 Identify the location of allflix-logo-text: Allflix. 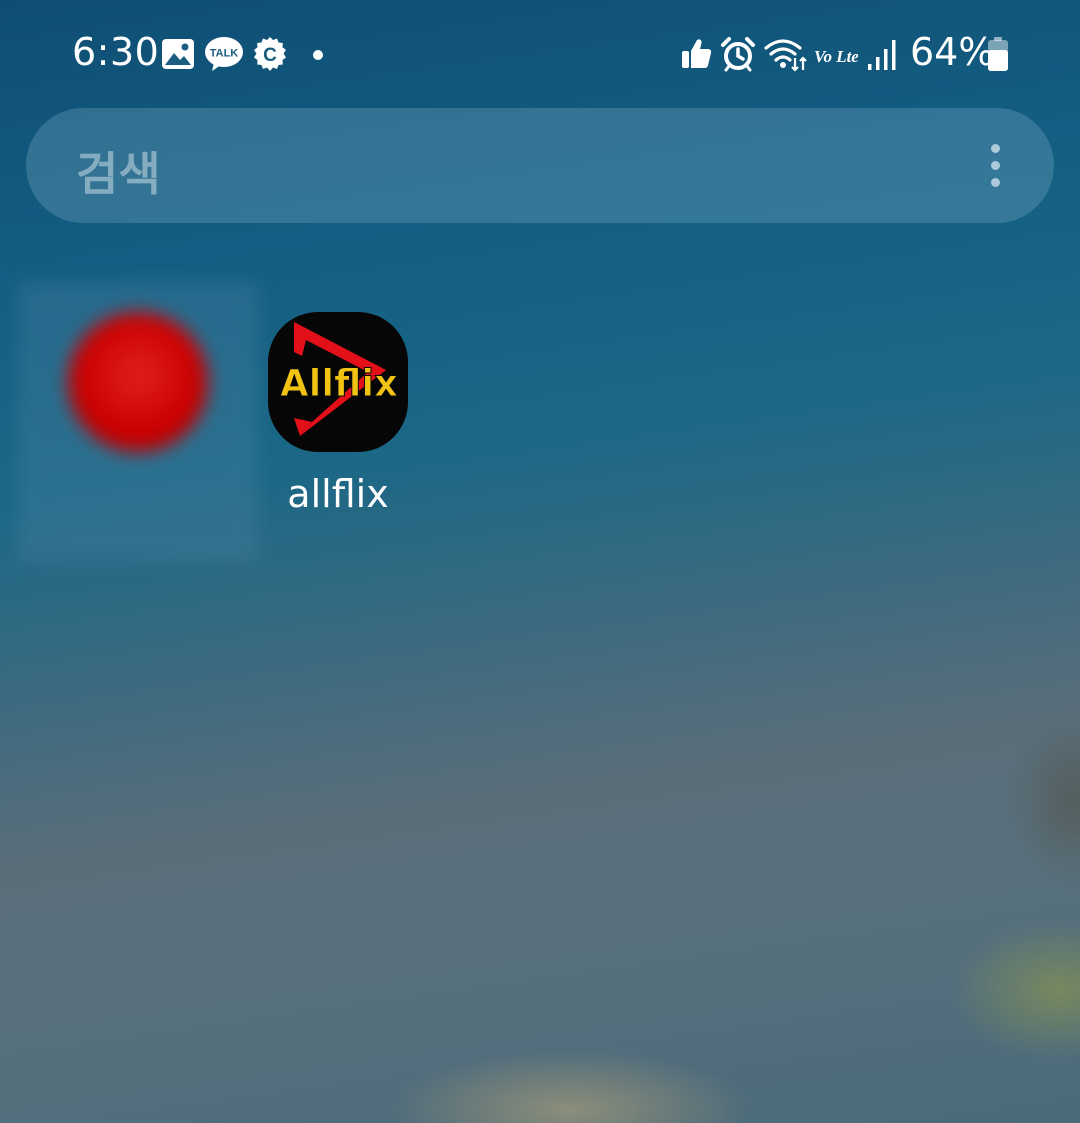
(339, 383).